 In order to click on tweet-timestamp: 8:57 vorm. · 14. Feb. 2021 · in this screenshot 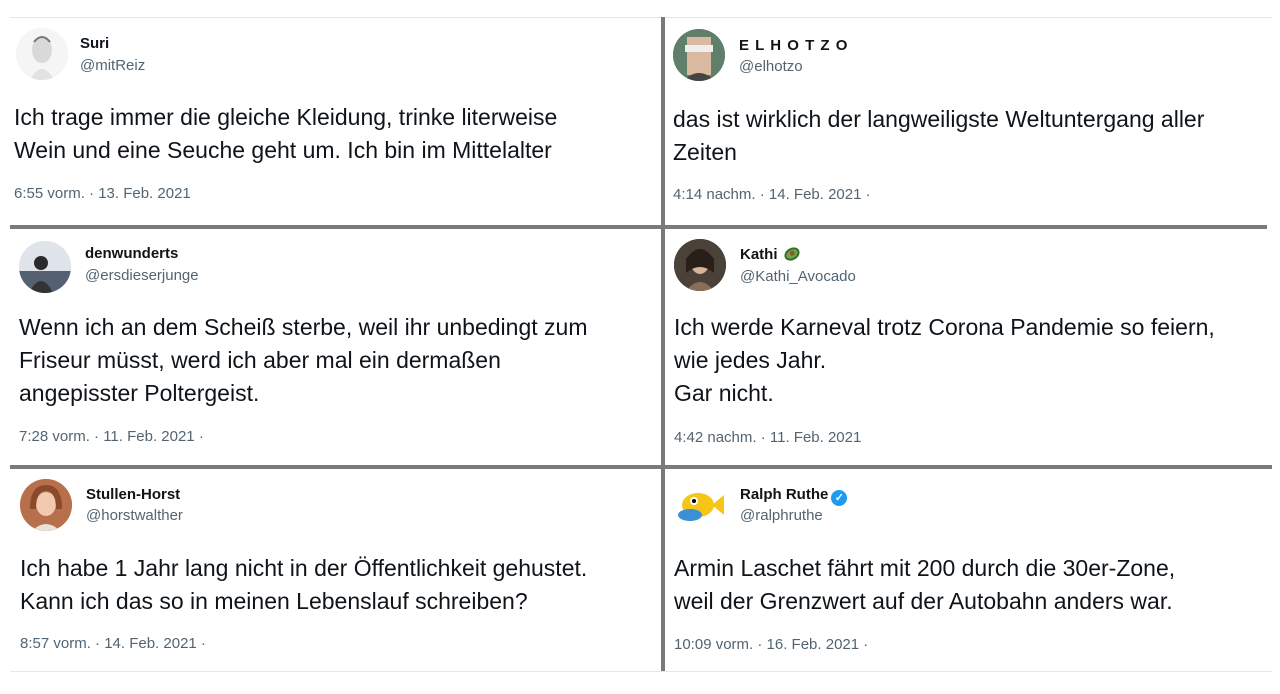, I will do `click(113, 643)`.